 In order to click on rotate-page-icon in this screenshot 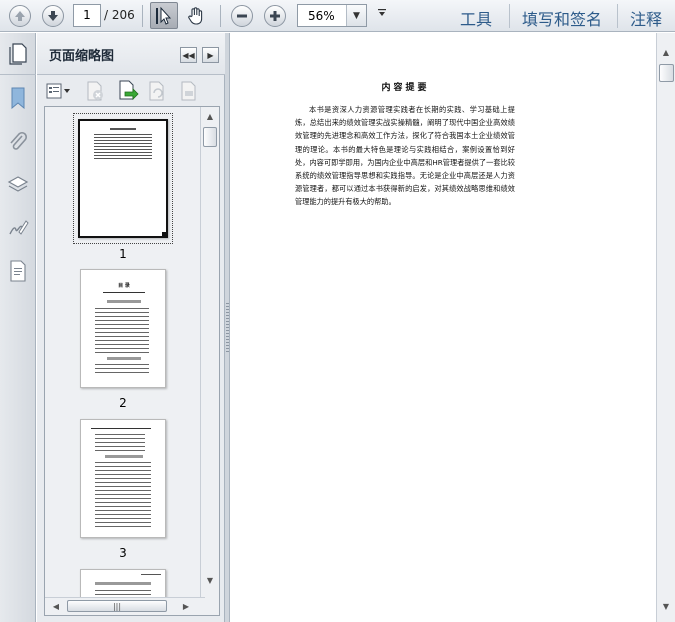, I will do `click(157, 91)`.